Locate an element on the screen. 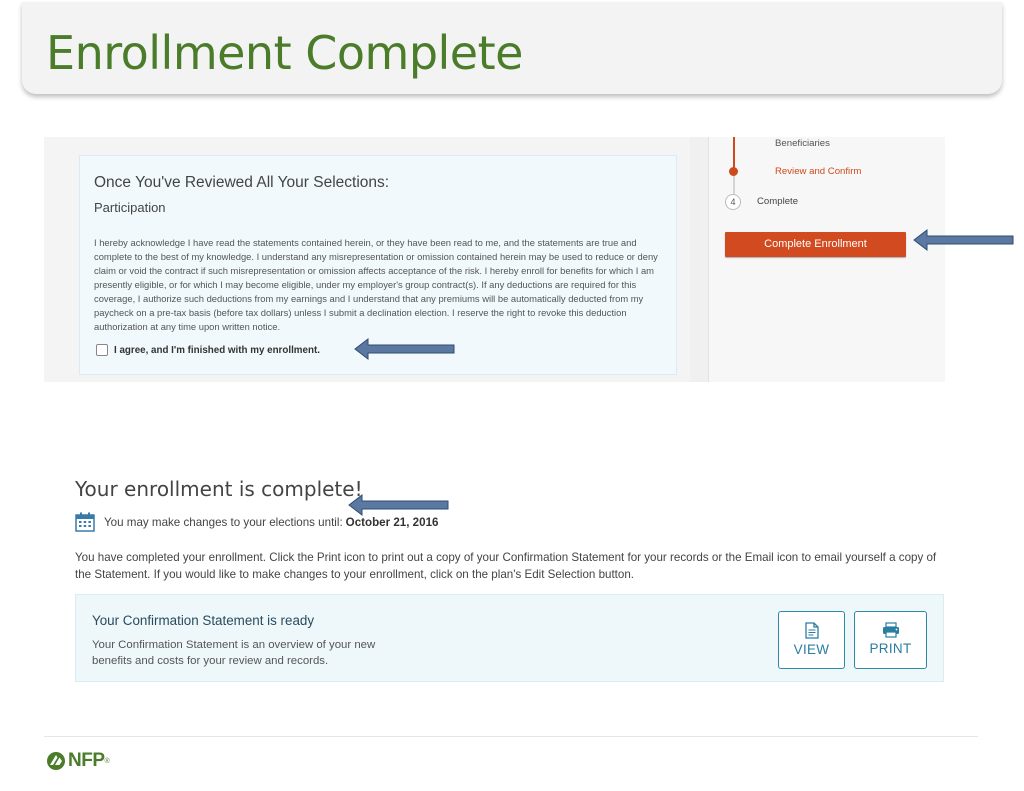 The width and height of the screenshot is (1024, 791). view-statement-button: VIEW is located at coordinates (811, 640).